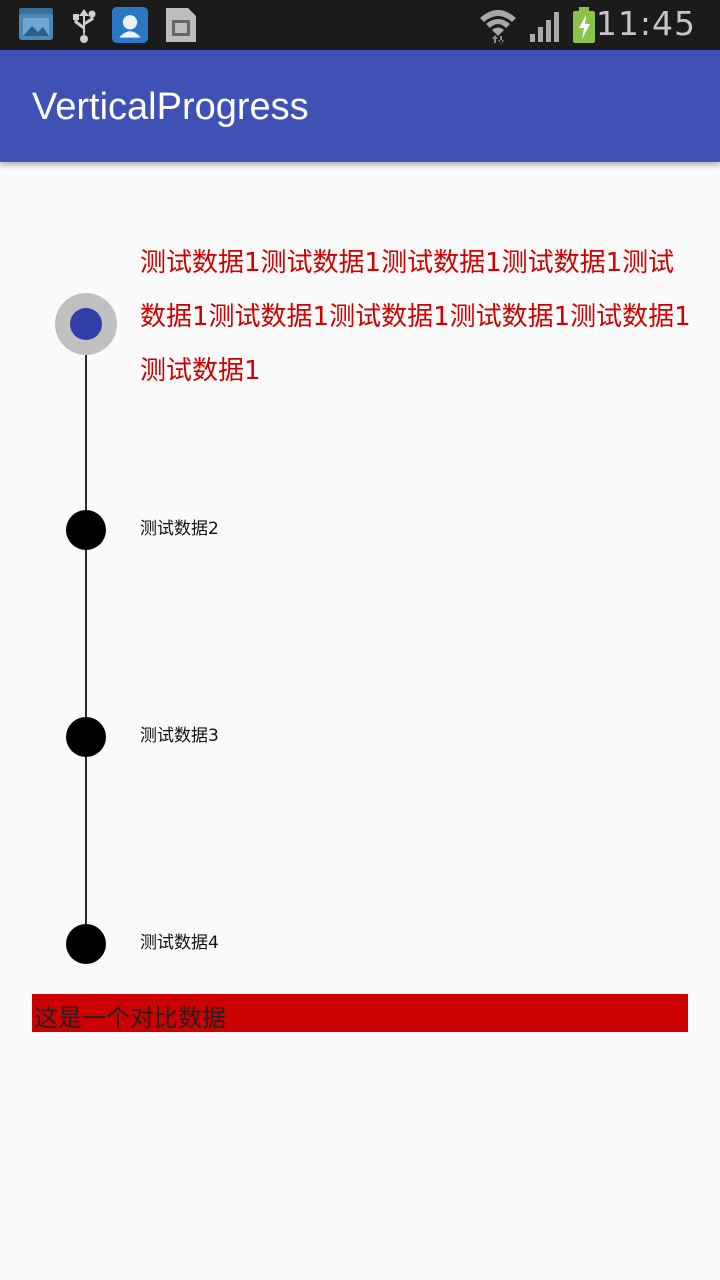  What do you see at coordinates (360, 25) in the screenshot?
I see `status-bar: 11:45` at bounding box center [360, 25].